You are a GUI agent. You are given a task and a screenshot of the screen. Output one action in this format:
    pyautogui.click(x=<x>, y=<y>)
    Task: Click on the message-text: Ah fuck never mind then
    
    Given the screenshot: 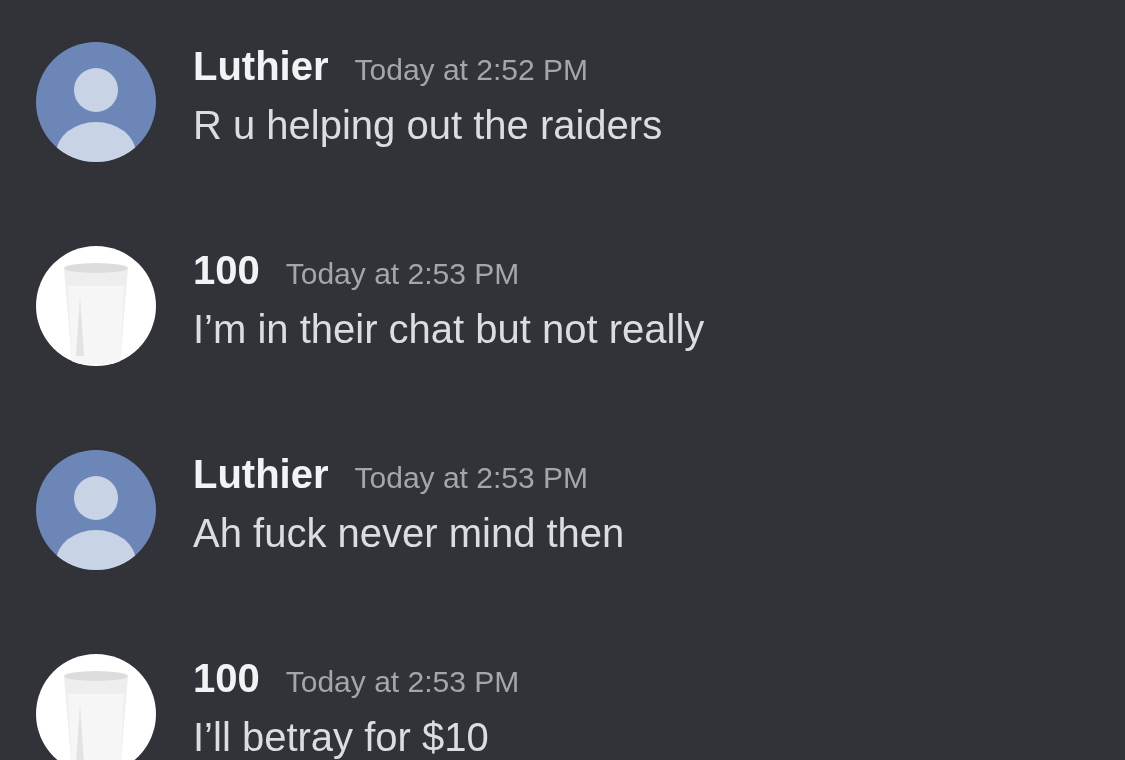 What is the action you would take?
    pyautogui.click(x=409, y=533)
    